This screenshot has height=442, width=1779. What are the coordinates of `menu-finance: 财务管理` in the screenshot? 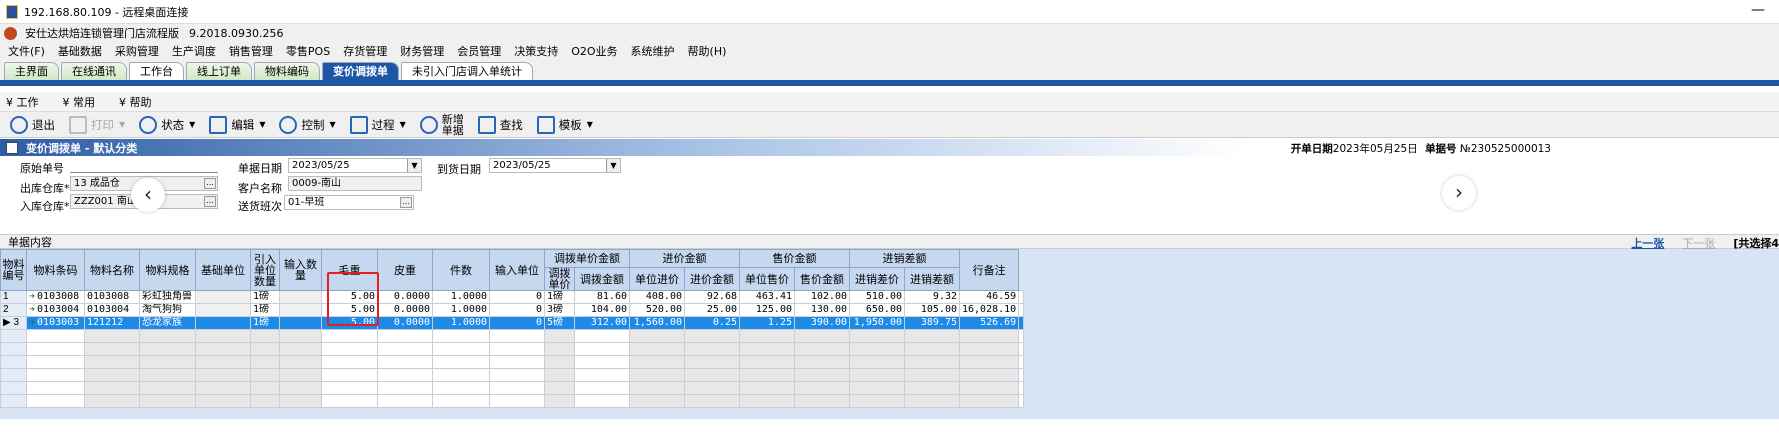 It's located at (422, 51).